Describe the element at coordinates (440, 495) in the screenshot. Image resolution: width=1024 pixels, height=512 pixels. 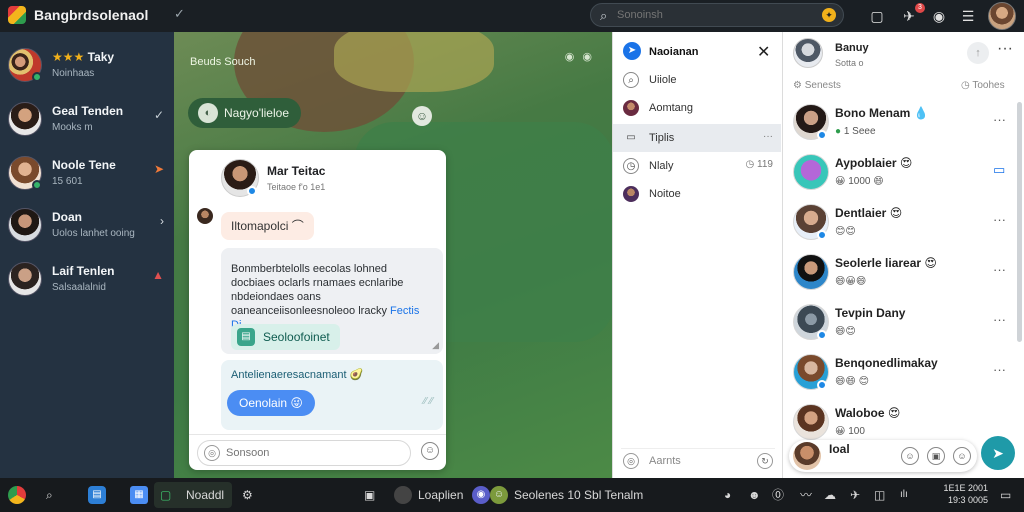
I see `taskbar-task: Loaplien` at that location.